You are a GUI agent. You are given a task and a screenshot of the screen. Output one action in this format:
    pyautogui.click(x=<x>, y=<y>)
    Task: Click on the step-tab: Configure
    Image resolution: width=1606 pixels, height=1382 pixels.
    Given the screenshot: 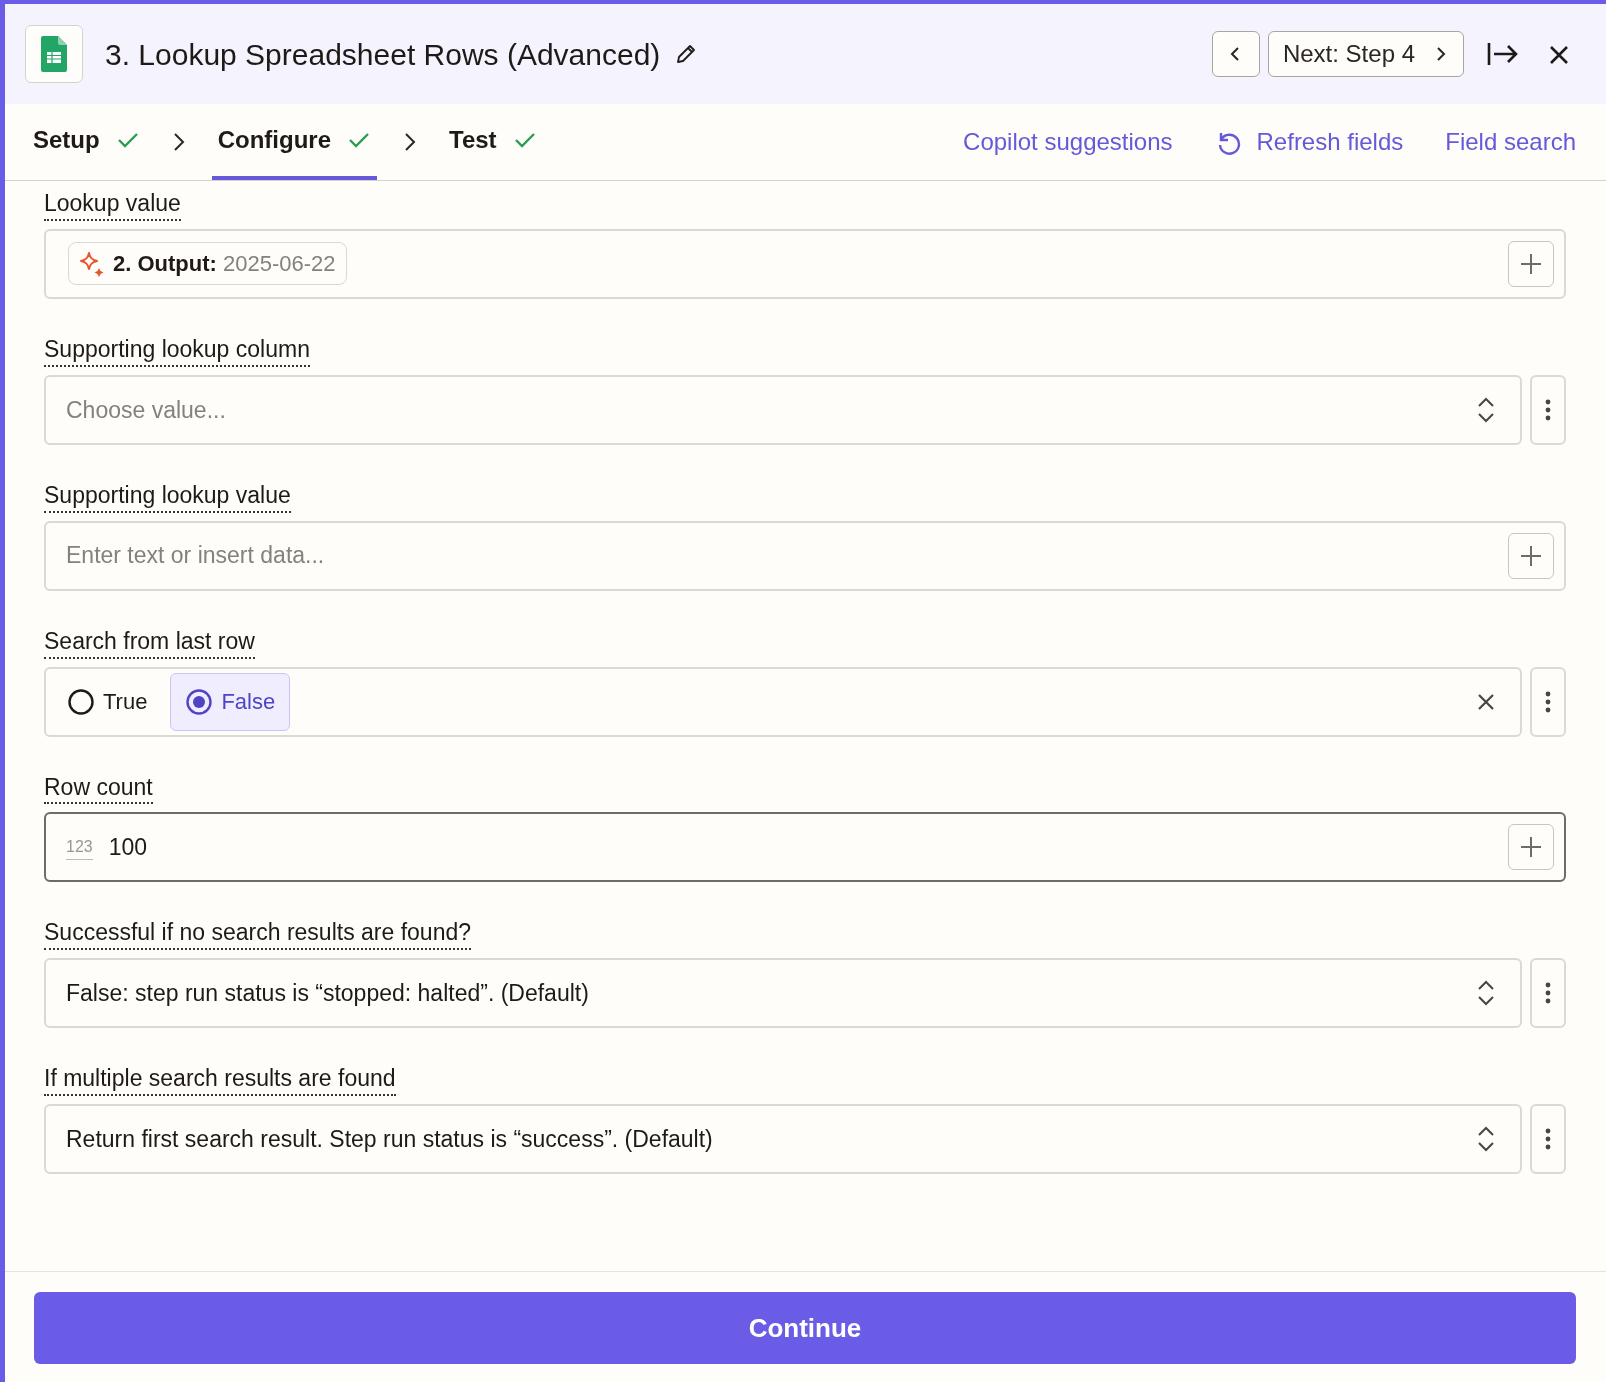 What is the action you would take?
    pyautogui.click(x=294, y=142)
    